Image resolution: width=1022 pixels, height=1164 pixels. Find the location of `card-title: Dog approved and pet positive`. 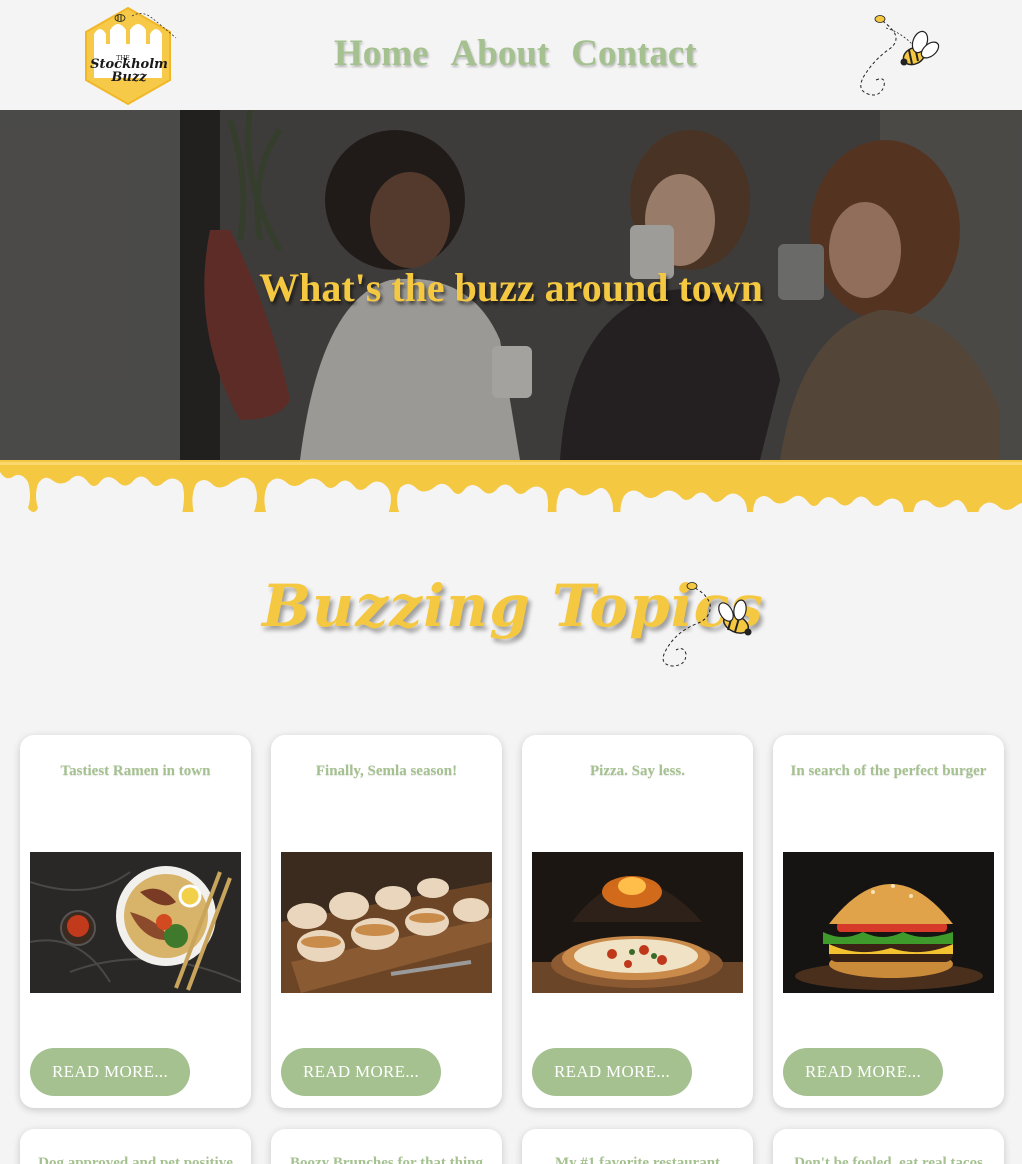

card-title: Dog approved and pet positive is located at coordinates (135, 1159).